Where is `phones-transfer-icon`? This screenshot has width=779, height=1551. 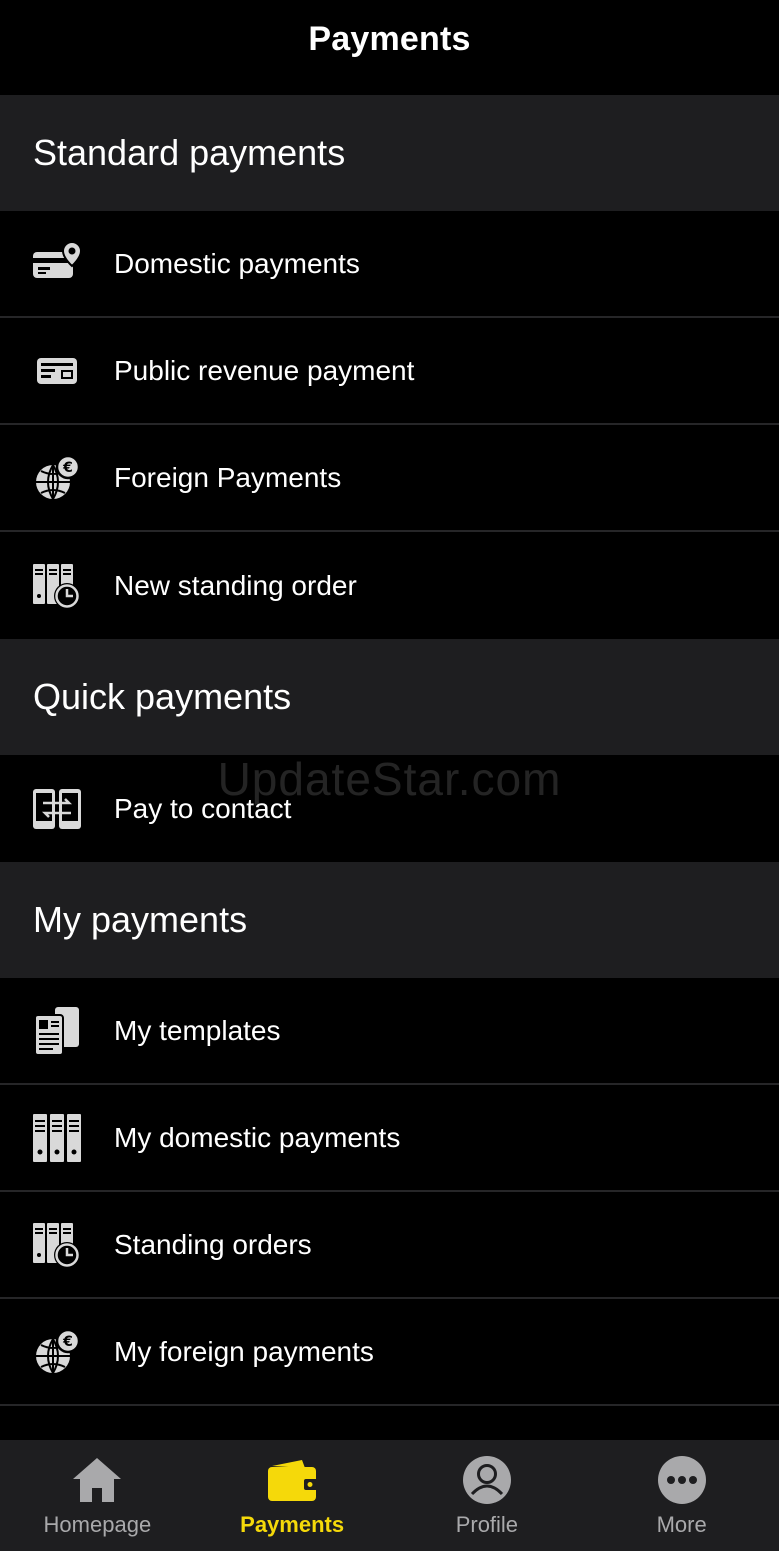 phones-transfer-icon is located at coordinates (57, 809).